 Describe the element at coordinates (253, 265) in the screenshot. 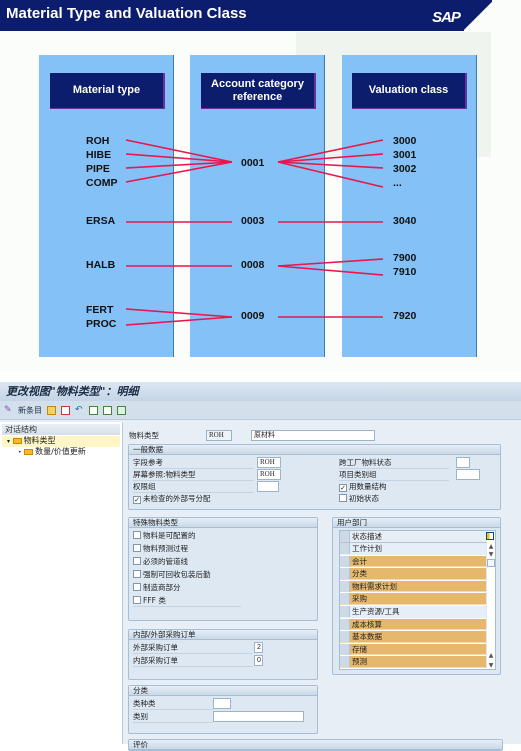

I see `account-ref-label: 0008` at that location.